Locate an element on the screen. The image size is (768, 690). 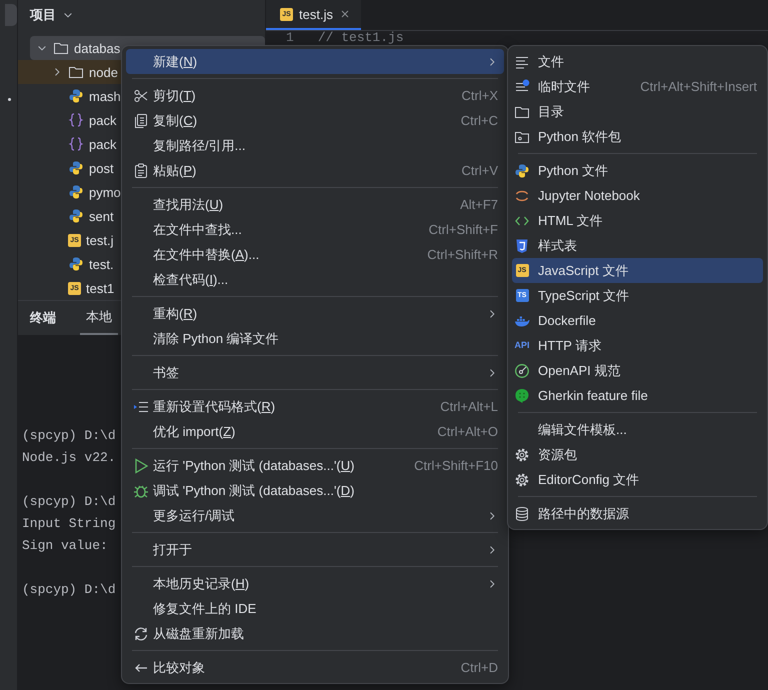
terminal-line: Sign value: is located at coordinates (65, 546).